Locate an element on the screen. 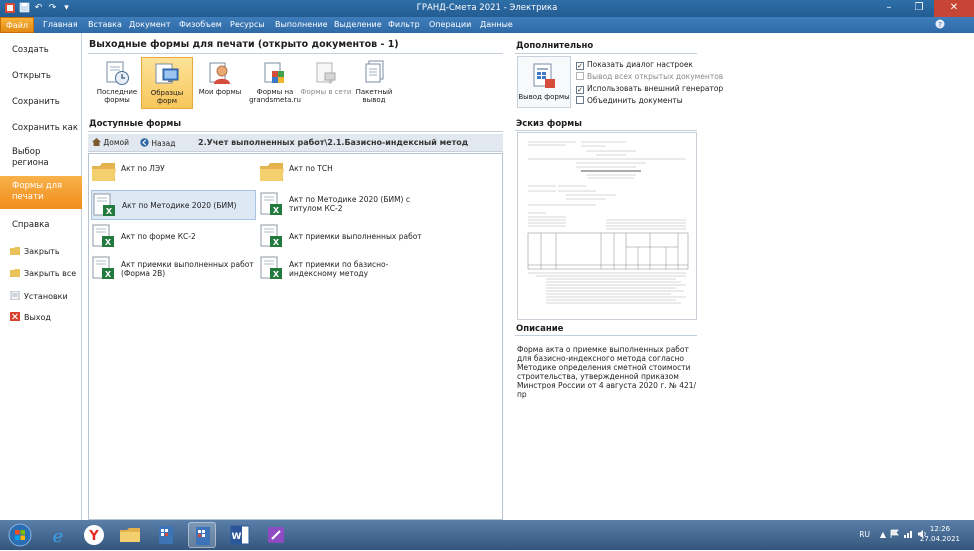 The width and height of the screenshot is (974, 551). folder-close-icon is located at coordinates (15, 250).